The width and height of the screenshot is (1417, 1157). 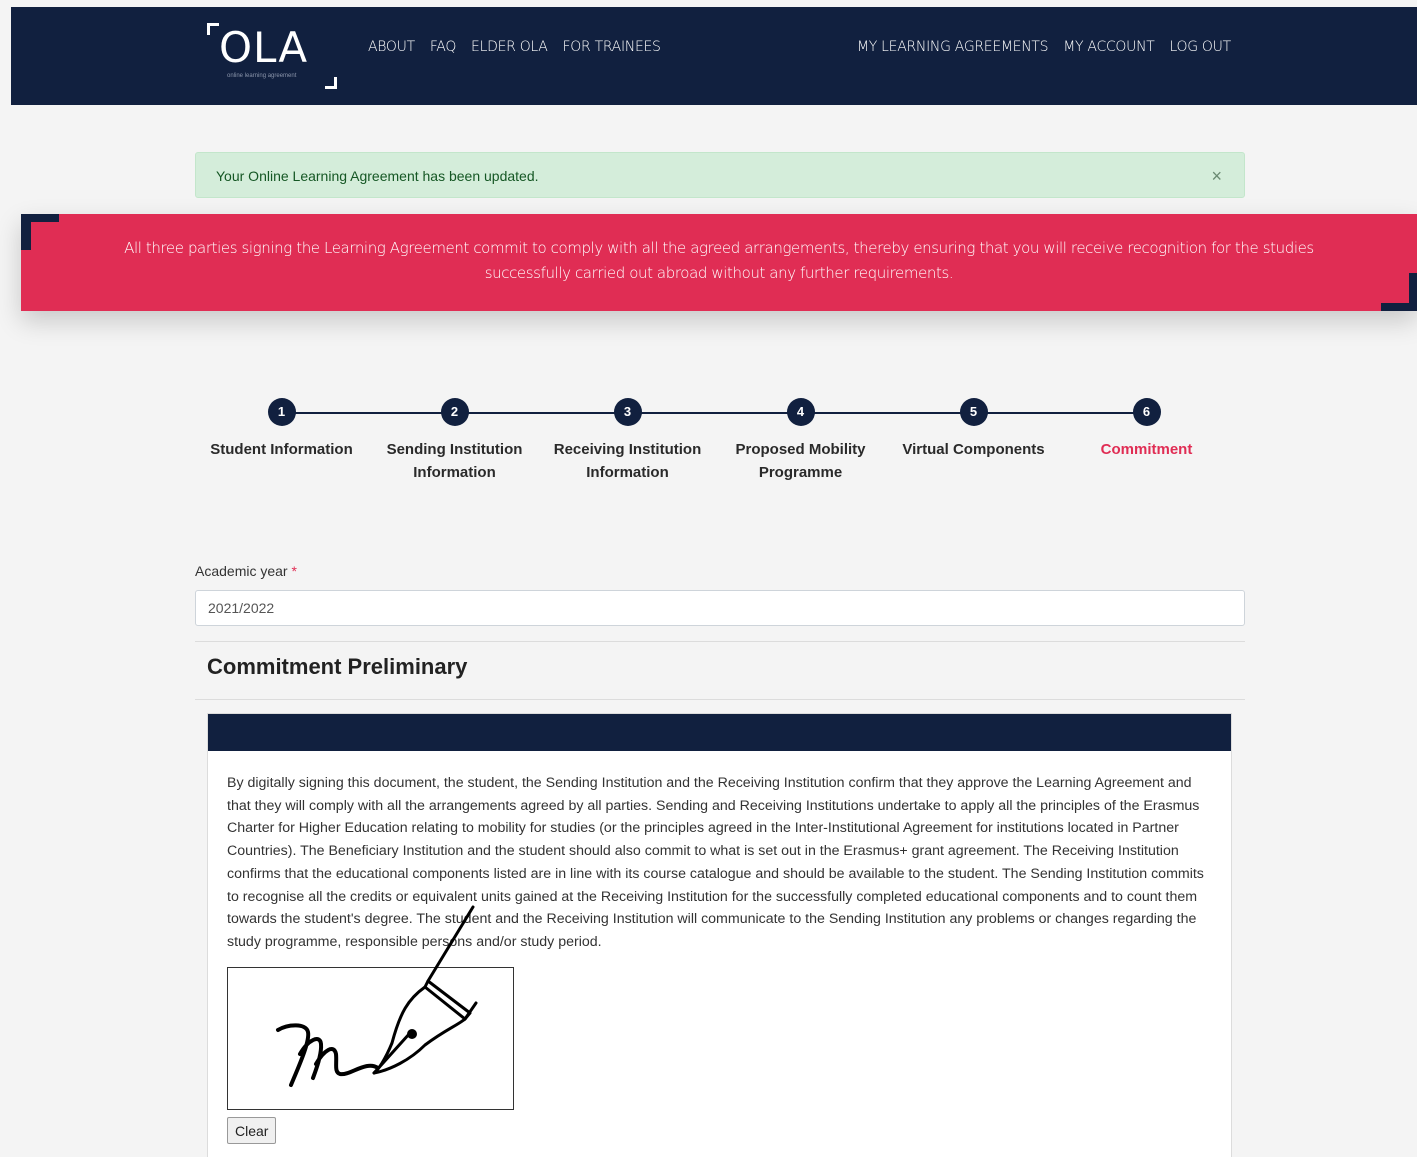 What do you see at coordinates (627, 461) in the screenshot?
I see `step-label: Receiving Institution Information` at bounding box center [627, 461].